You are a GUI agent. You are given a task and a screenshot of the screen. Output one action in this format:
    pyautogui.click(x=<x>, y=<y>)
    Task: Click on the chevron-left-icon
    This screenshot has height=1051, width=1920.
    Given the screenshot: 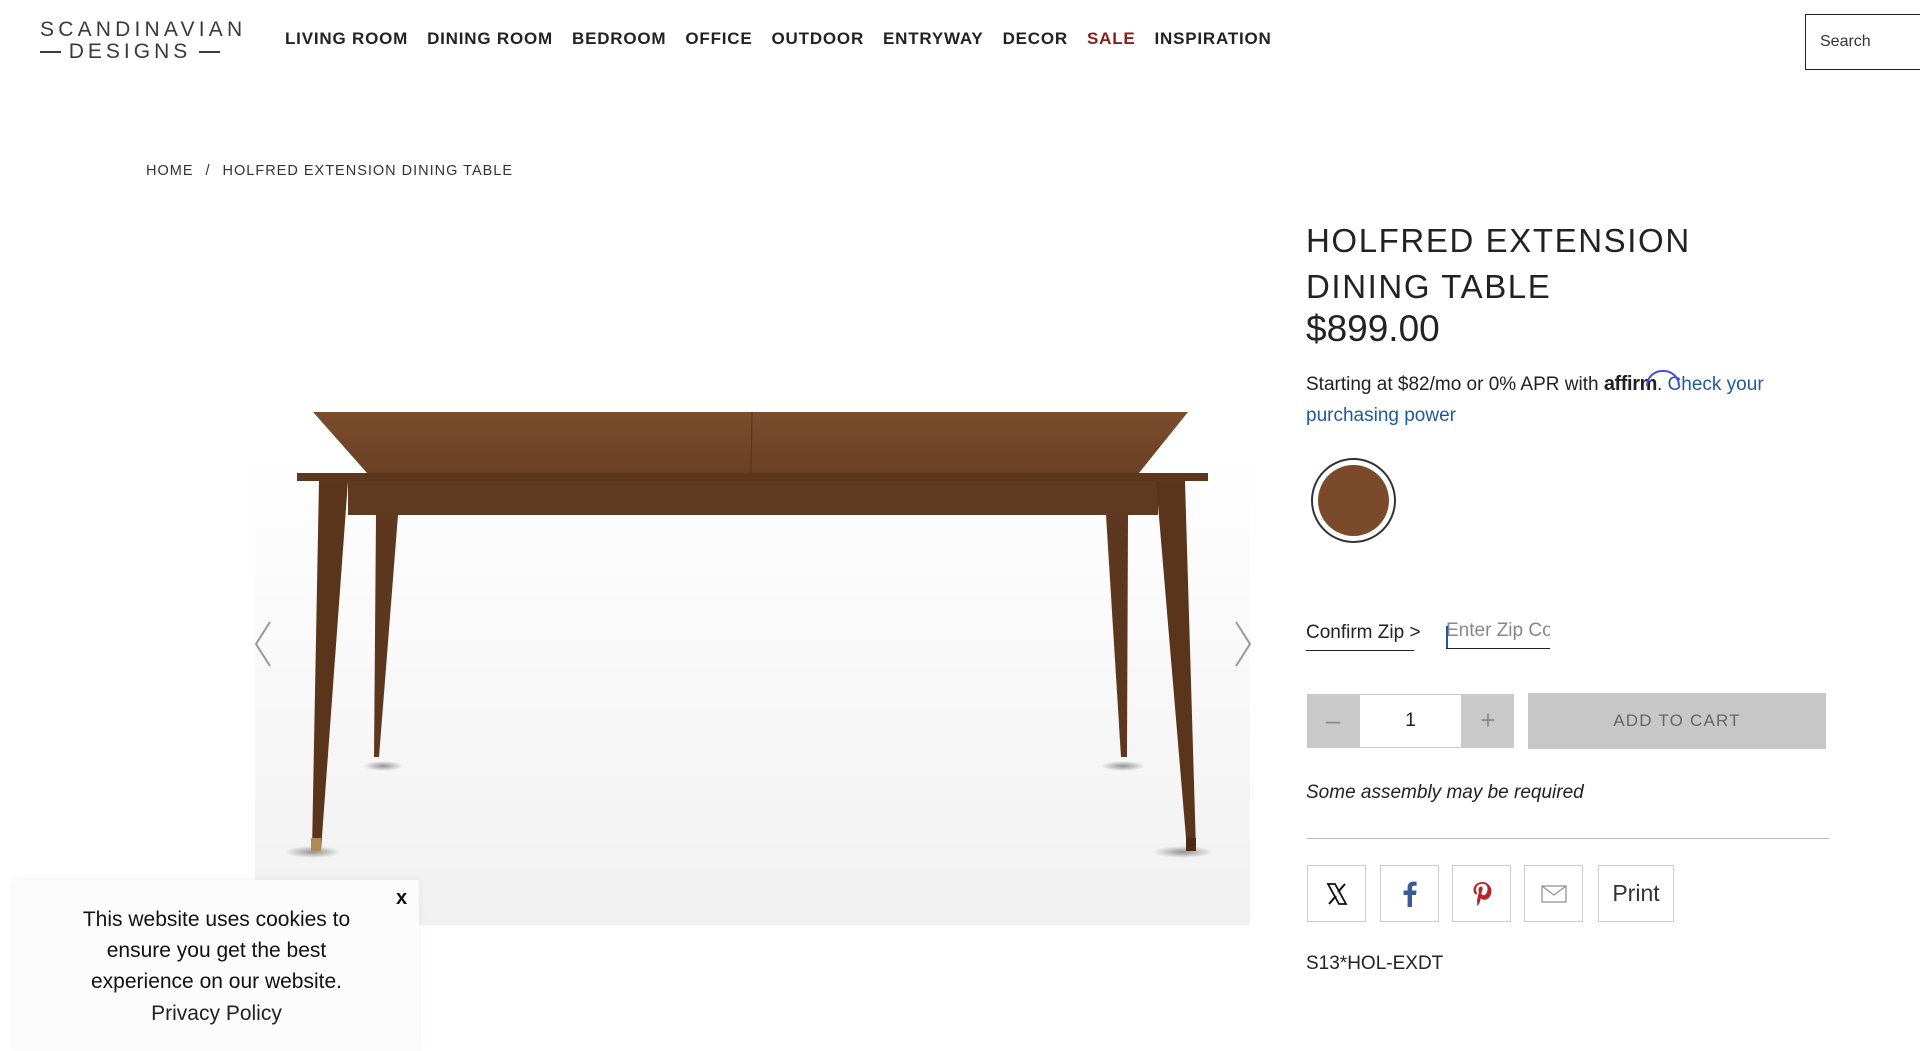 What is the action you would take?
    pyautogui.click(x=262, y=644)
    